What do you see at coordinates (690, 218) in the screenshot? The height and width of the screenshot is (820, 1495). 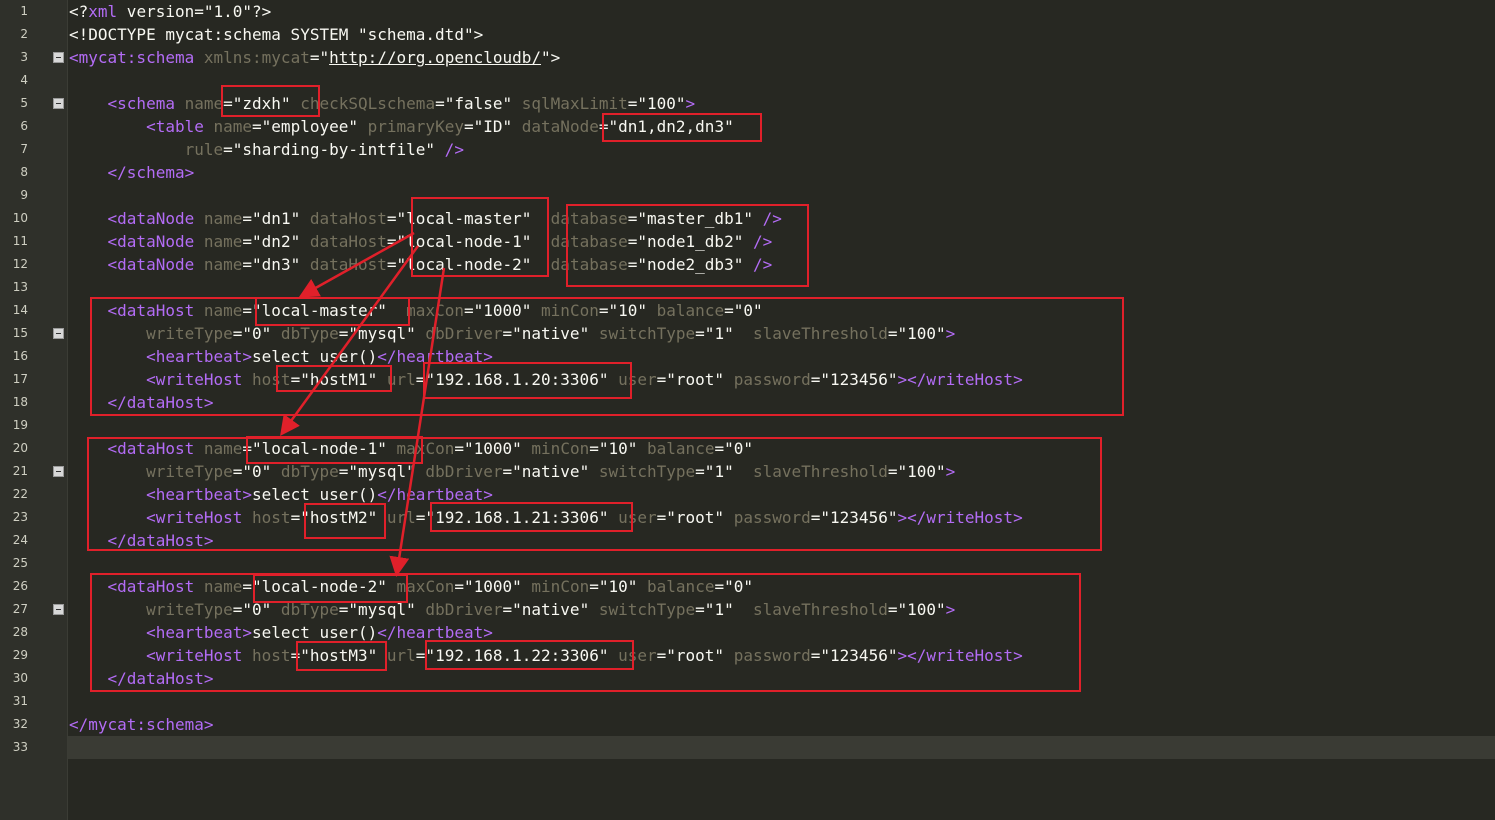 I see `code-token: ="master_db1"` at bounding box center [690, 218].